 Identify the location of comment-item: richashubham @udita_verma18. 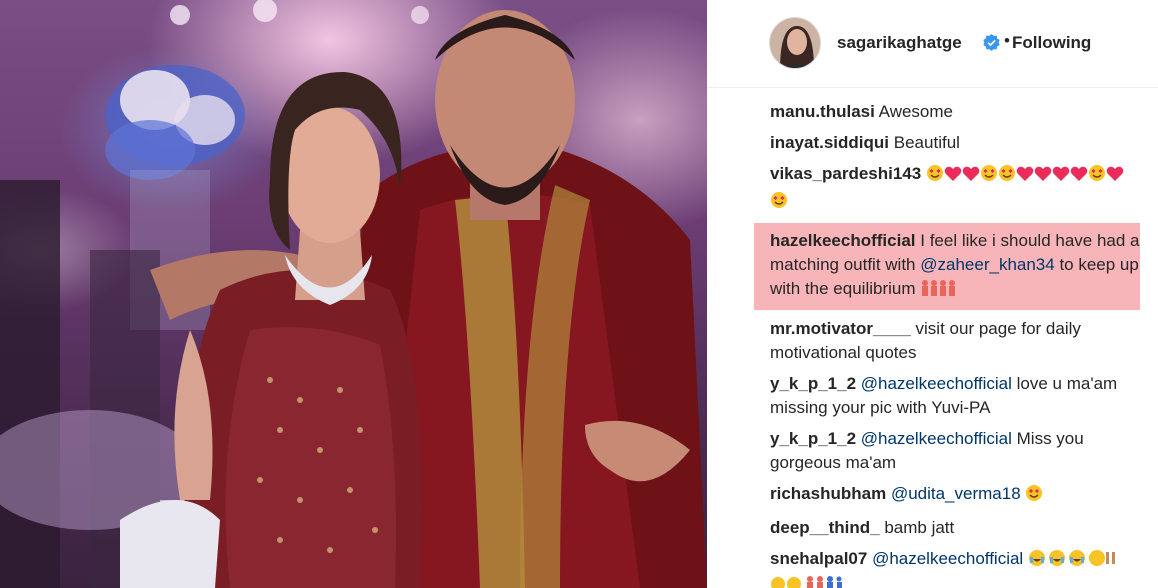
(955, 495).